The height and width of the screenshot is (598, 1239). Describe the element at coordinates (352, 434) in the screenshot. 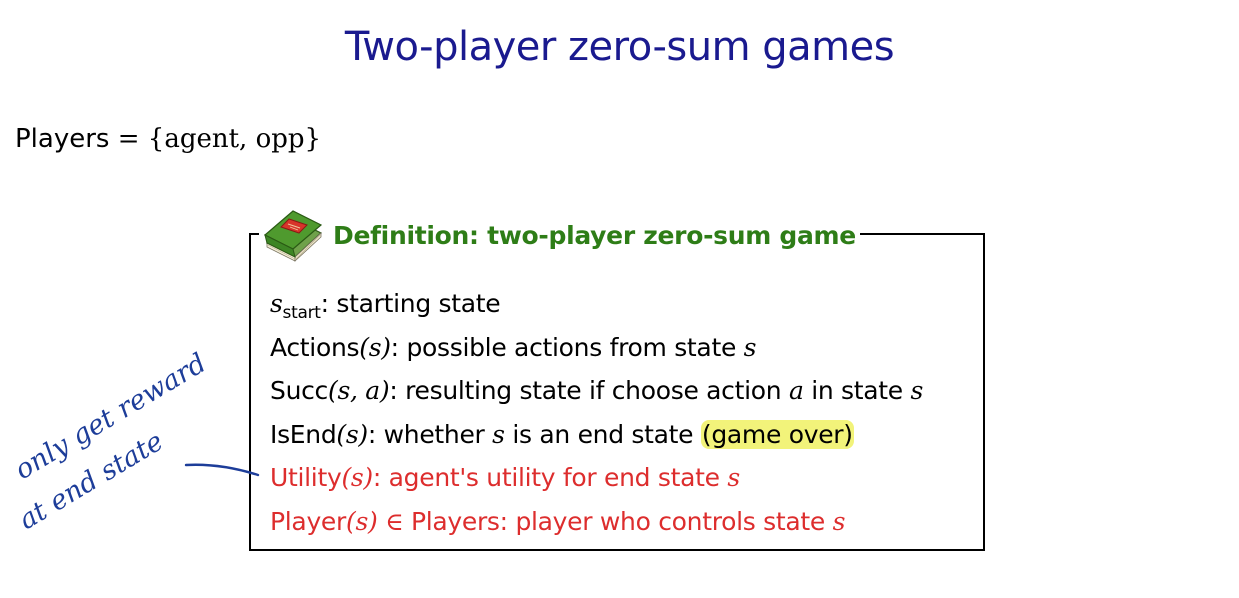

I see `isend-arg: (s)` at that location.